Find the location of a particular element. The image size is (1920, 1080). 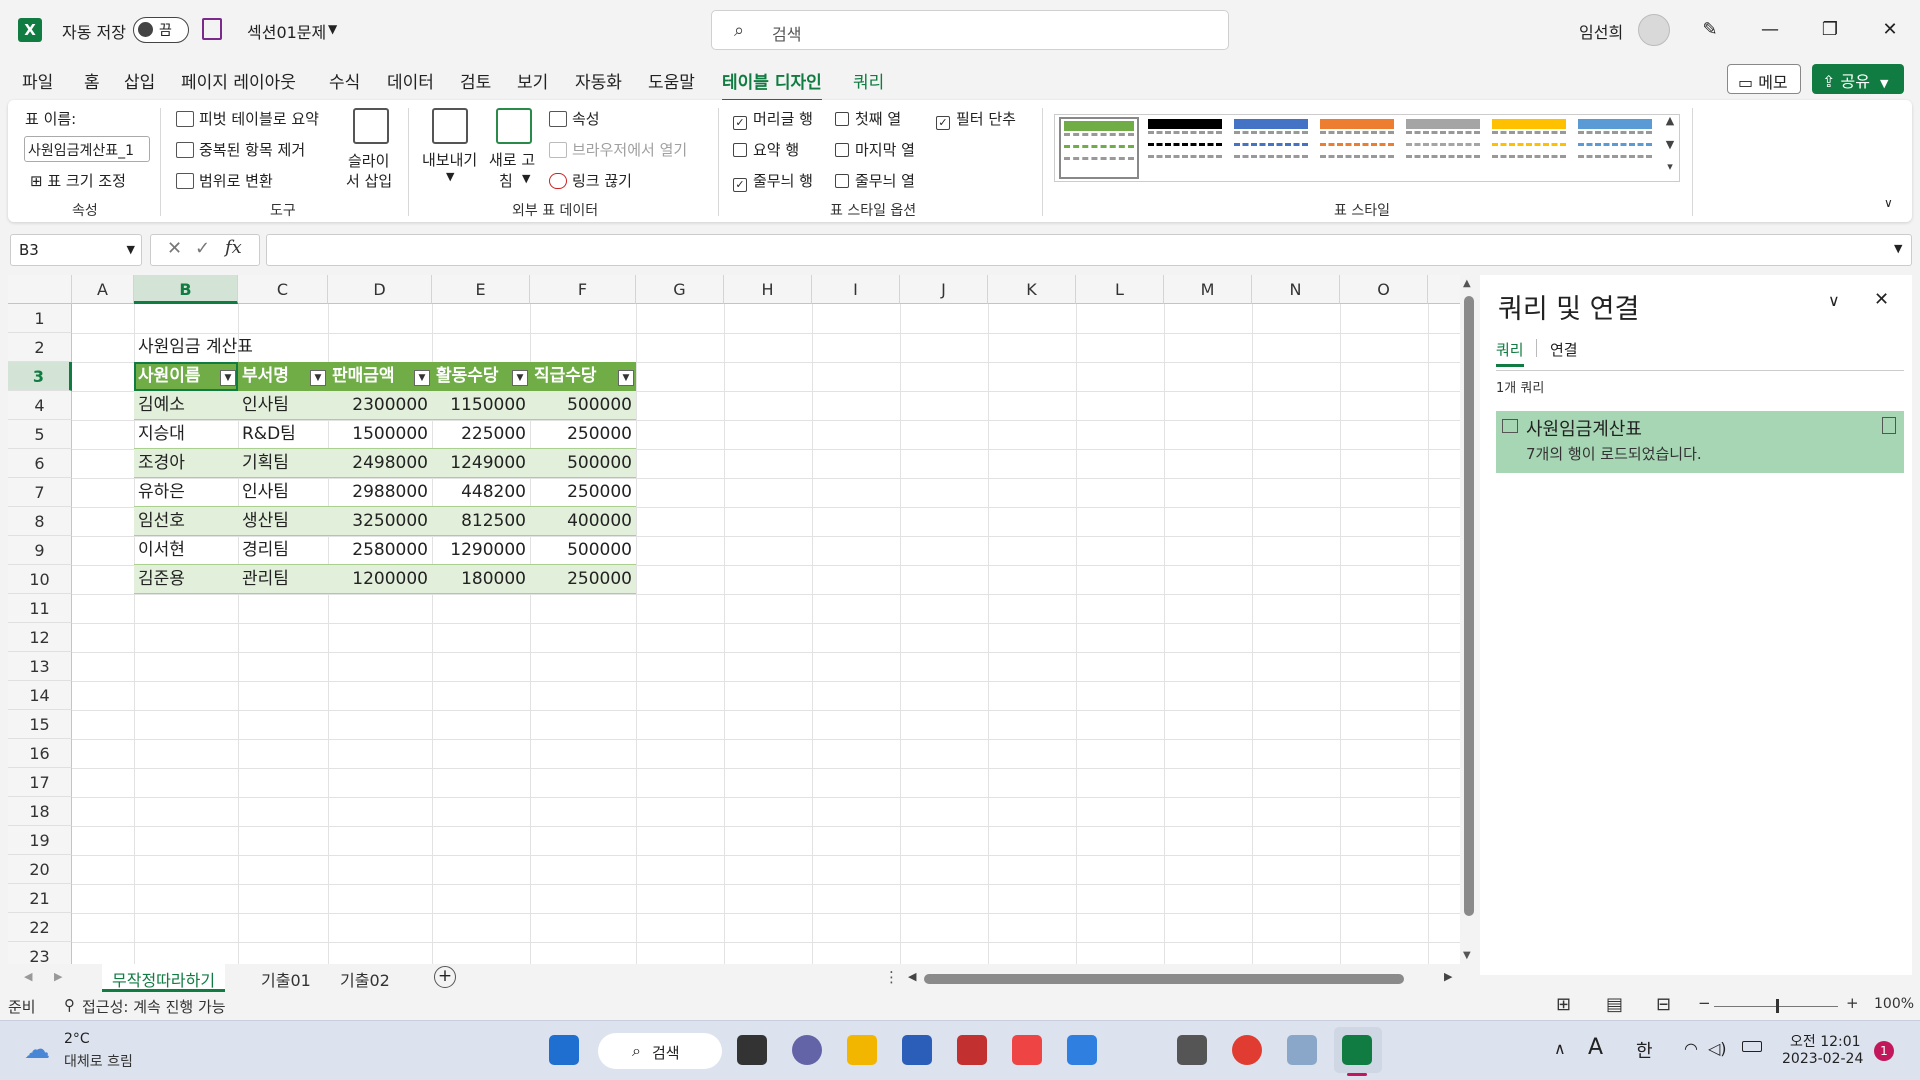

column-header: P is located at coordinates (1444, 289).